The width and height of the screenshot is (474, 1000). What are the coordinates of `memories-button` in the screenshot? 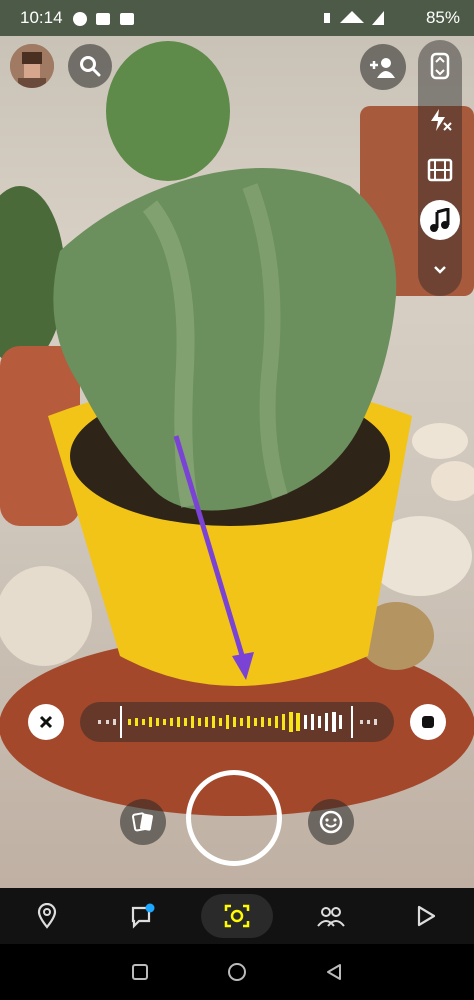 It's located at (143, 822).